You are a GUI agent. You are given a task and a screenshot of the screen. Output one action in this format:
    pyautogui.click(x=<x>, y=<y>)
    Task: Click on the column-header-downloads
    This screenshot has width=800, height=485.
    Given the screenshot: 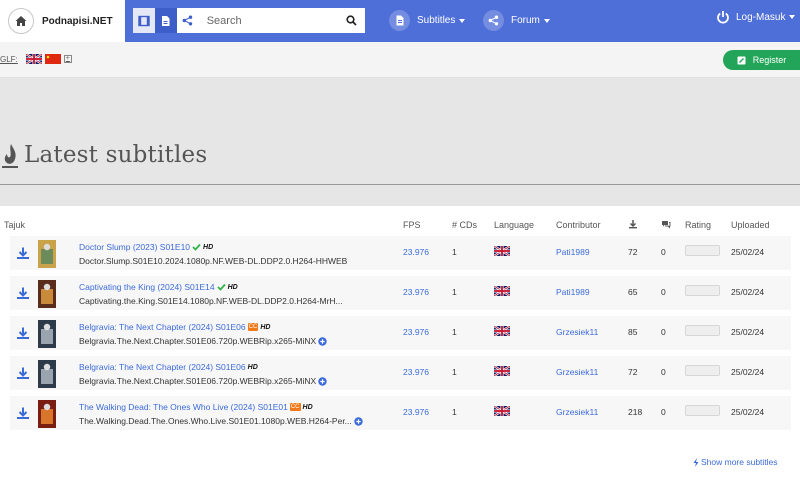 What is the action you would take?
    pyautogui.click(x=633, y=225)
    